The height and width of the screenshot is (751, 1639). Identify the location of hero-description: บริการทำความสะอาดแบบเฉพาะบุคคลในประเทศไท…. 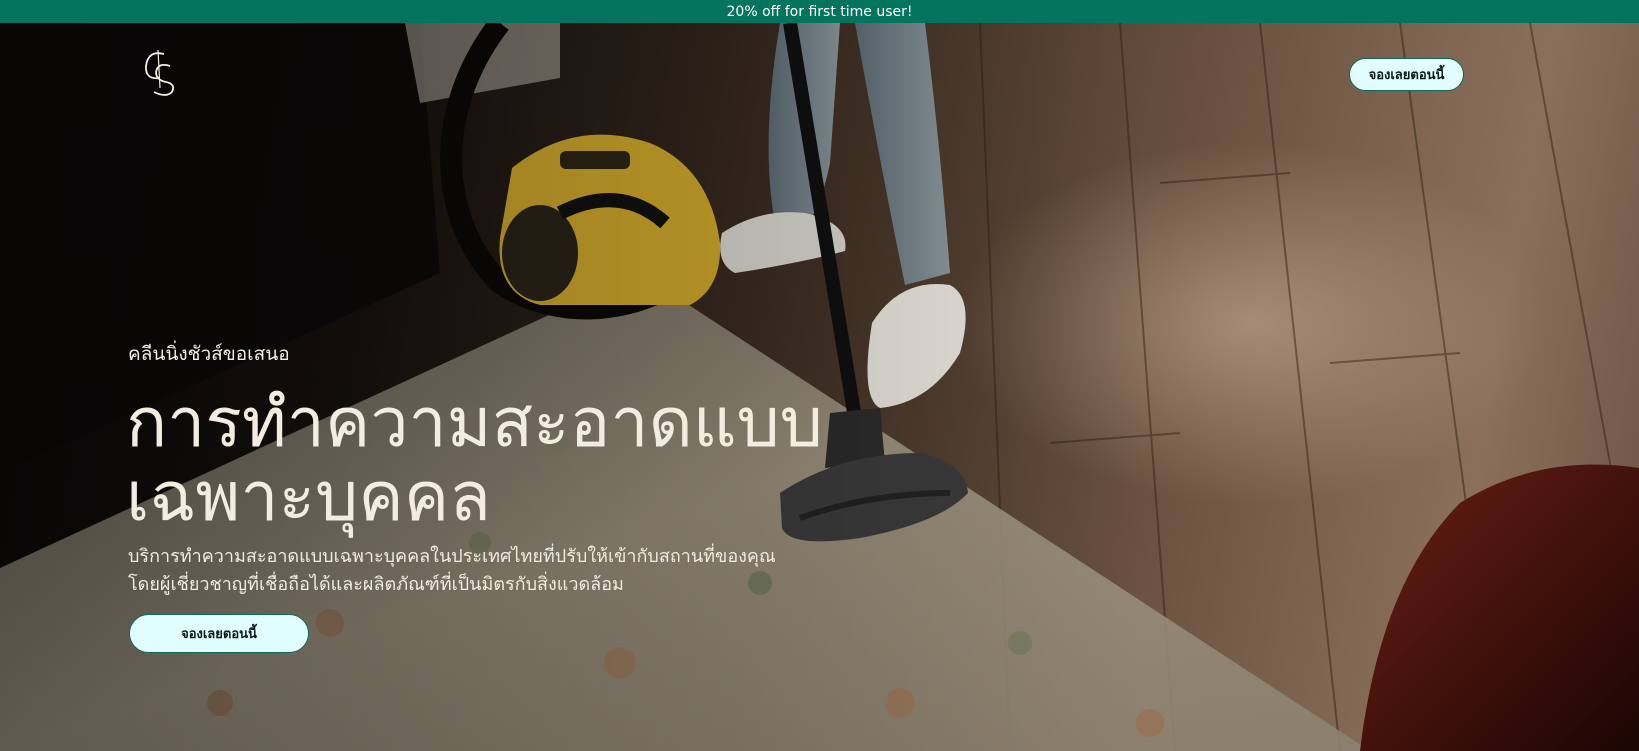
(468, 571).